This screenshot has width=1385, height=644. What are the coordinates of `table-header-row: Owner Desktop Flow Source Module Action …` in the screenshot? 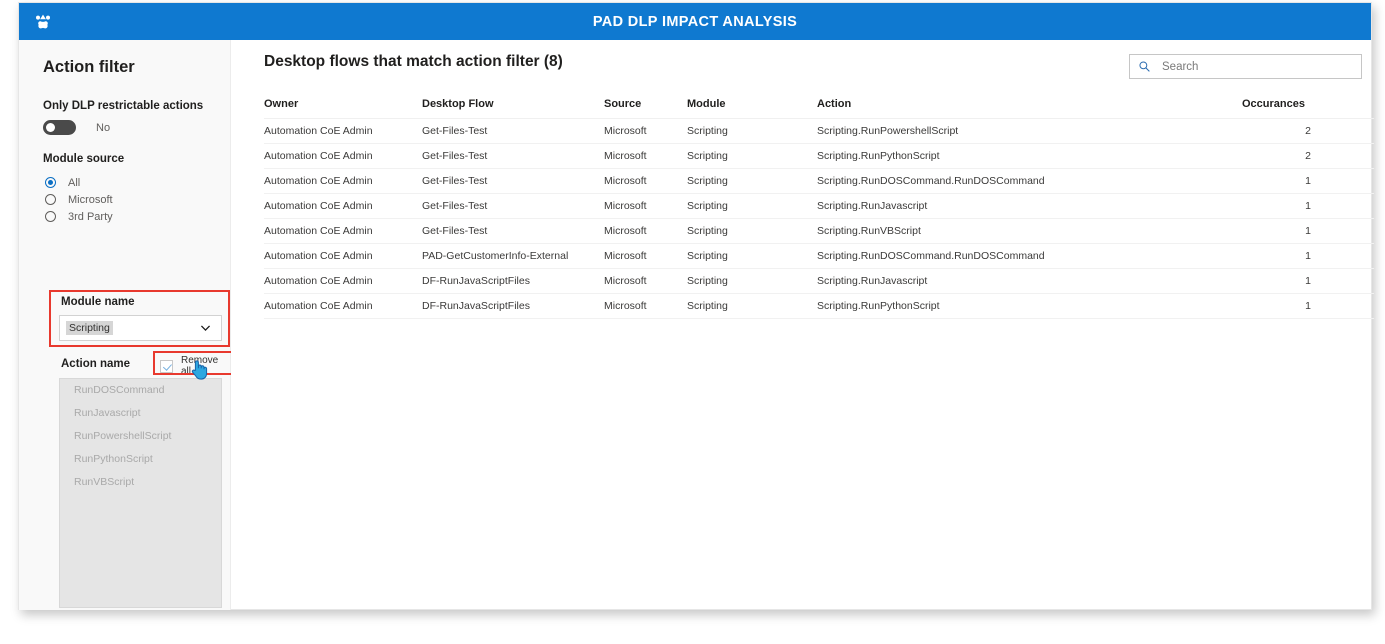 It's located at (819, 107).